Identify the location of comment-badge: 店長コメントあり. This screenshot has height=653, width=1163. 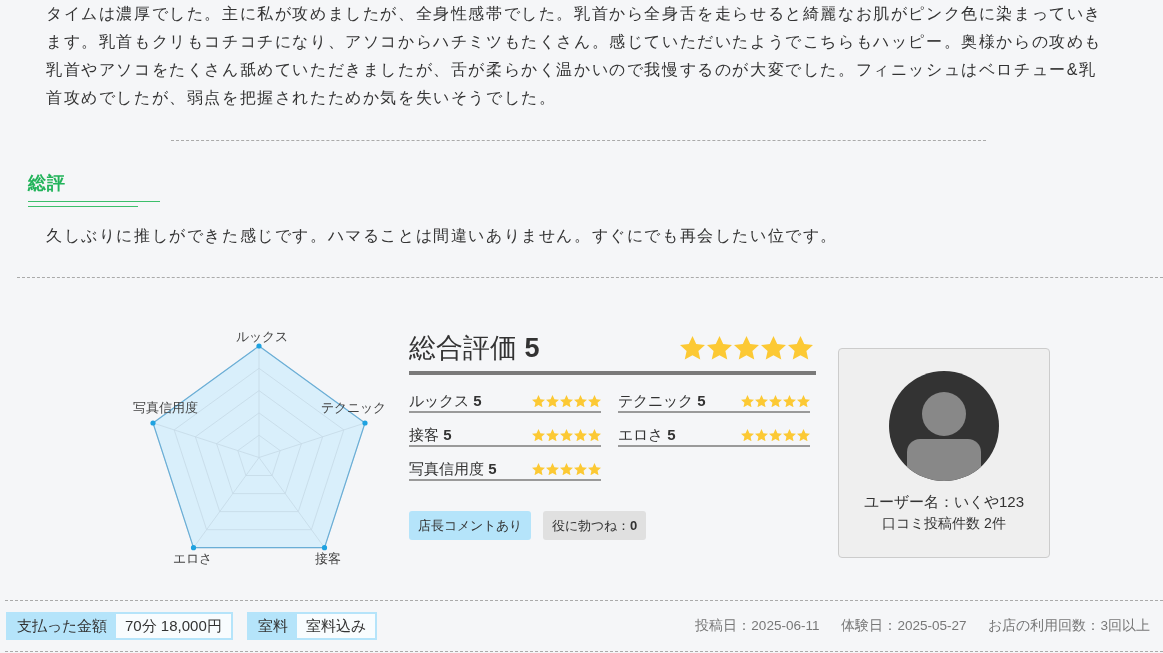
(470, 525).